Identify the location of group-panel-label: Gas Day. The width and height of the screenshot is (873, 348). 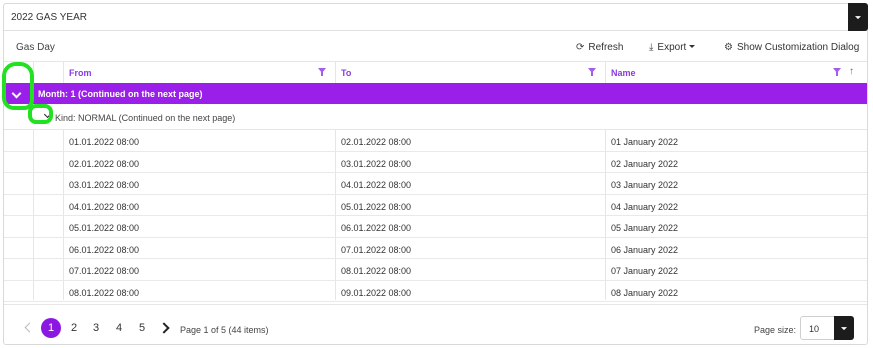
(35, 47).